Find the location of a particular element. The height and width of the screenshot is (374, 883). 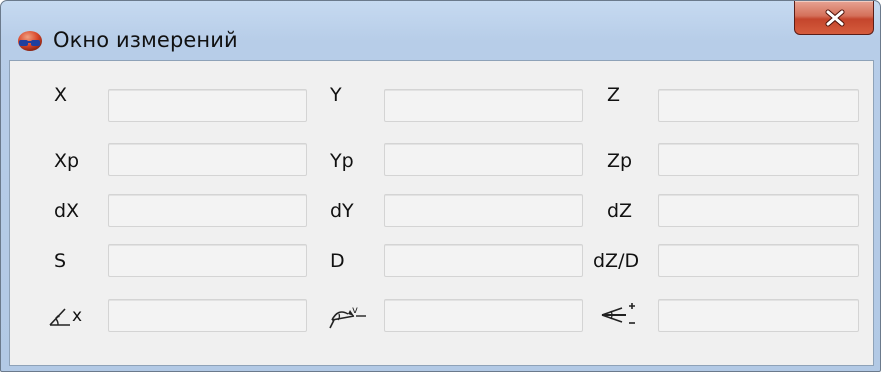

svg-text: v is located at coordinates (355, 310).